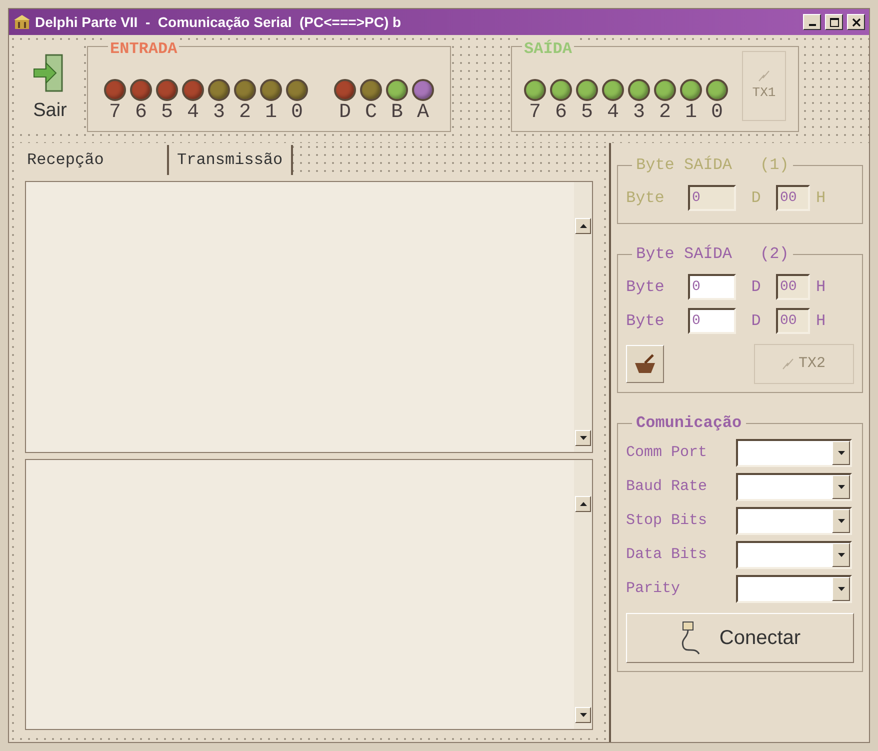 The width and height of the screenshot is (878, 751). What do you see at coordinates (740, 638) in the screenshot?
I see `connect-button: Conectar` at bounding box center [740, 638].